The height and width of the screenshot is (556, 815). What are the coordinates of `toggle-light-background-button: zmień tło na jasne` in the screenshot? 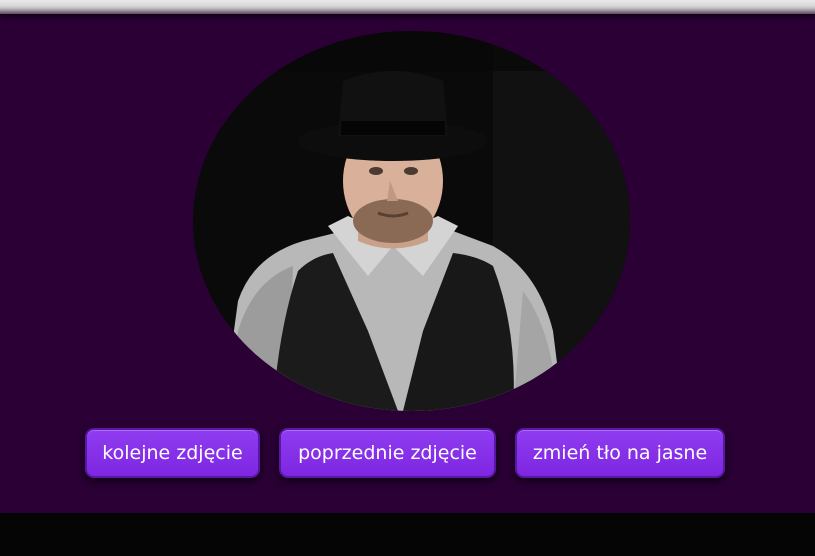 It's located at (620, 453).